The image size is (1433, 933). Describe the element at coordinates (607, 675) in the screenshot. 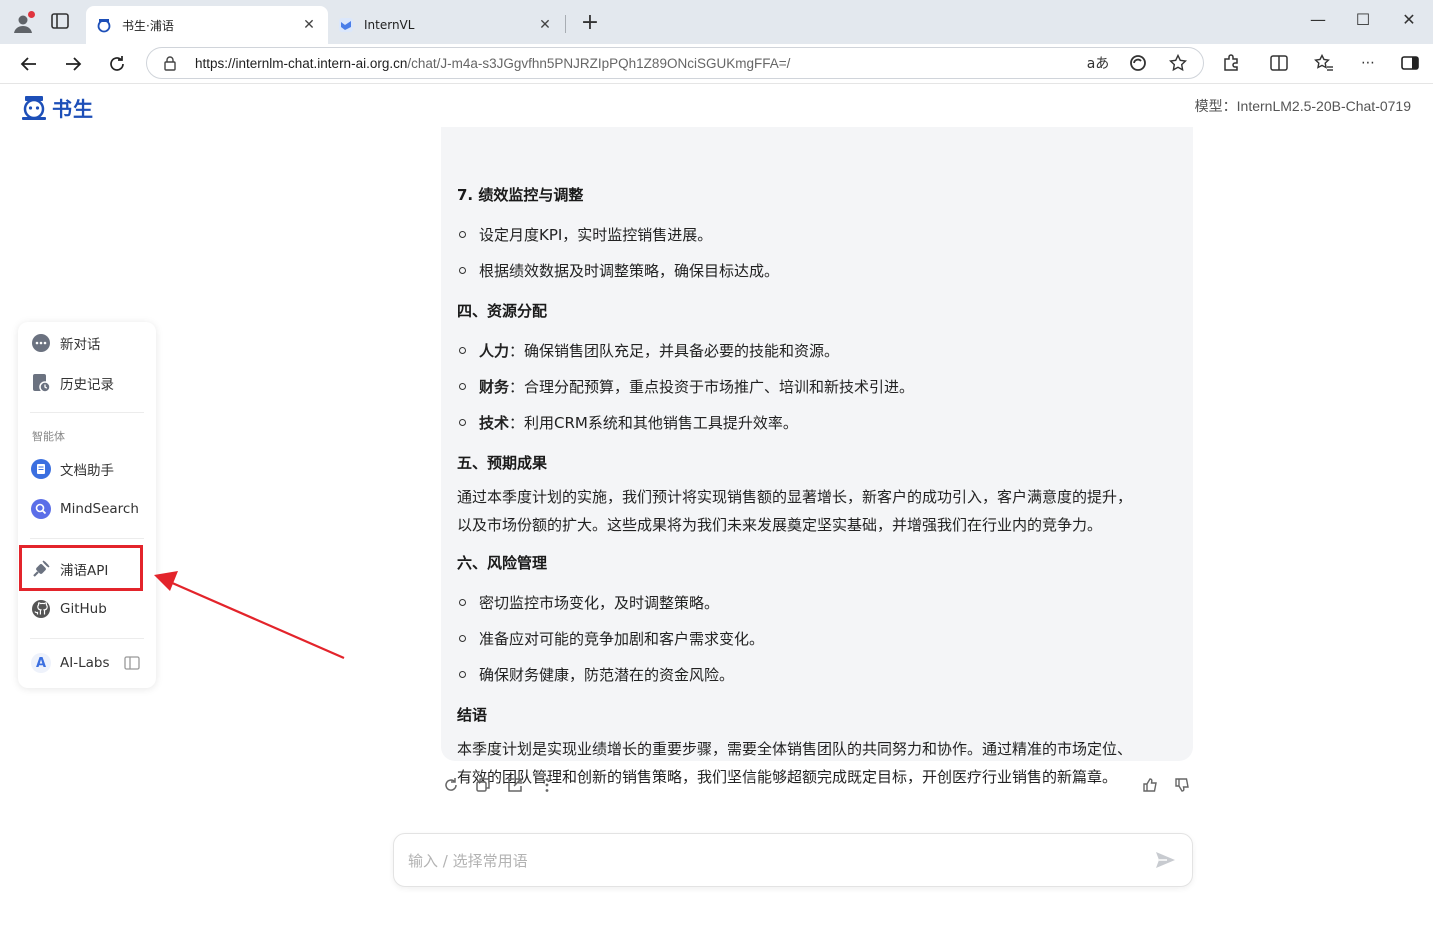

I see `list-item-text: 确保财务健康，防范潜在的资金风险。` at that location.